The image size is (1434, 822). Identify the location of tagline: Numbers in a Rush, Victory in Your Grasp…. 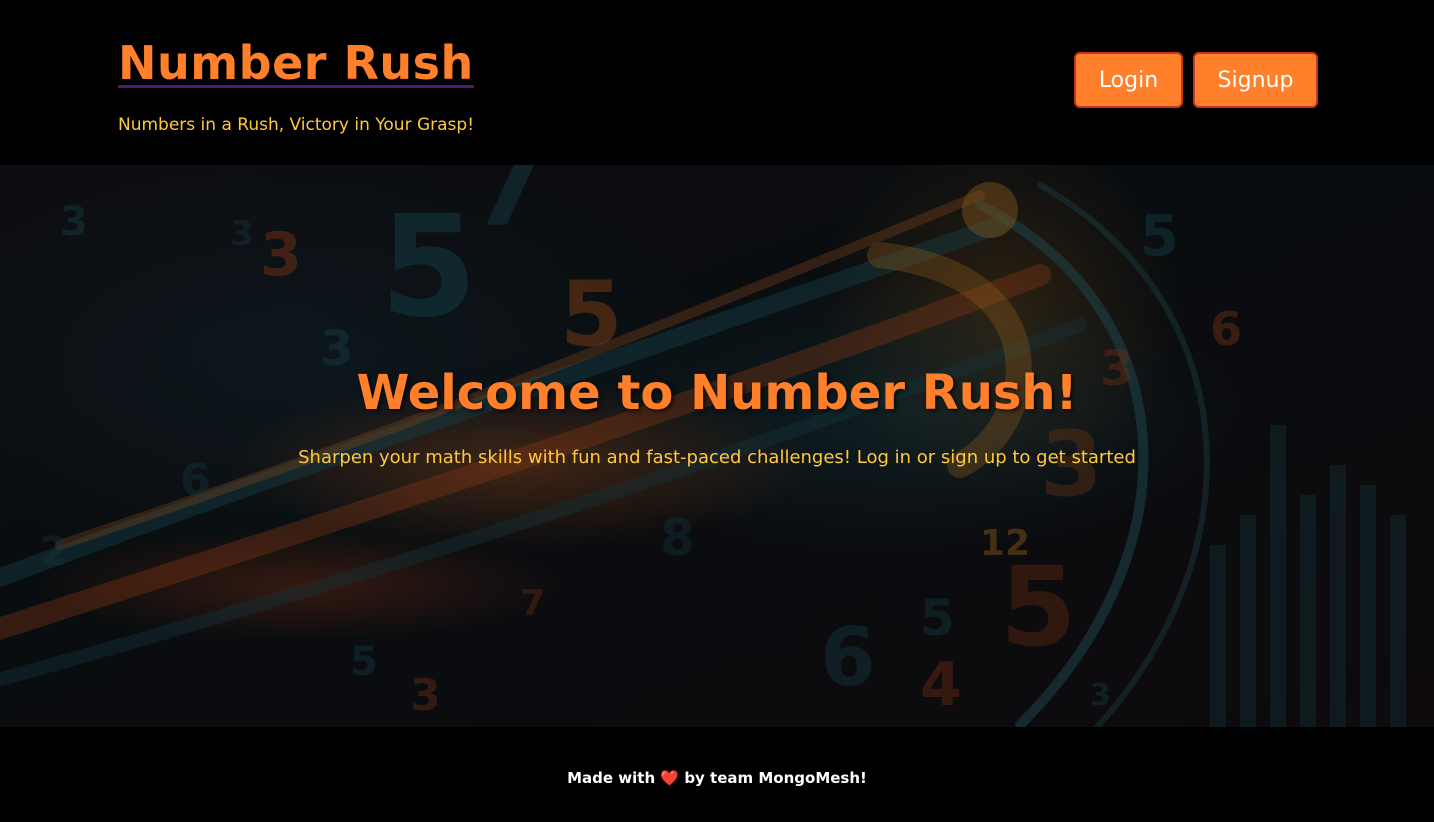
(296, 125).